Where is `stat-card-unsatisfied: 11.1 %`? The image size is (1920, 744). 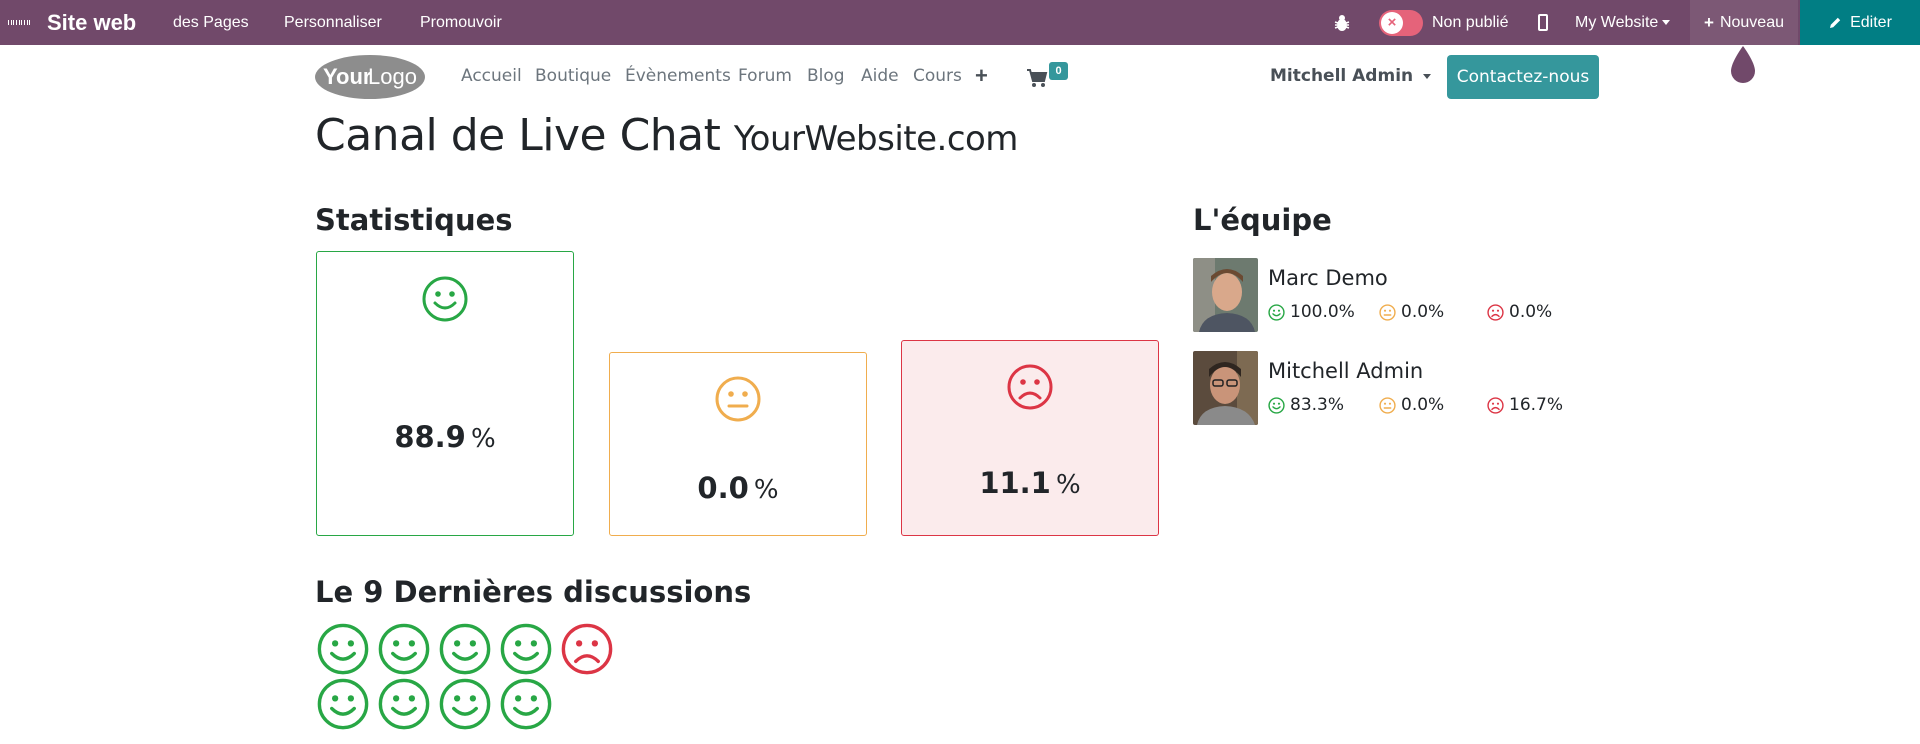
stat-card-unsatisfied: 11.1 % is located at coordinates (1030, 438).